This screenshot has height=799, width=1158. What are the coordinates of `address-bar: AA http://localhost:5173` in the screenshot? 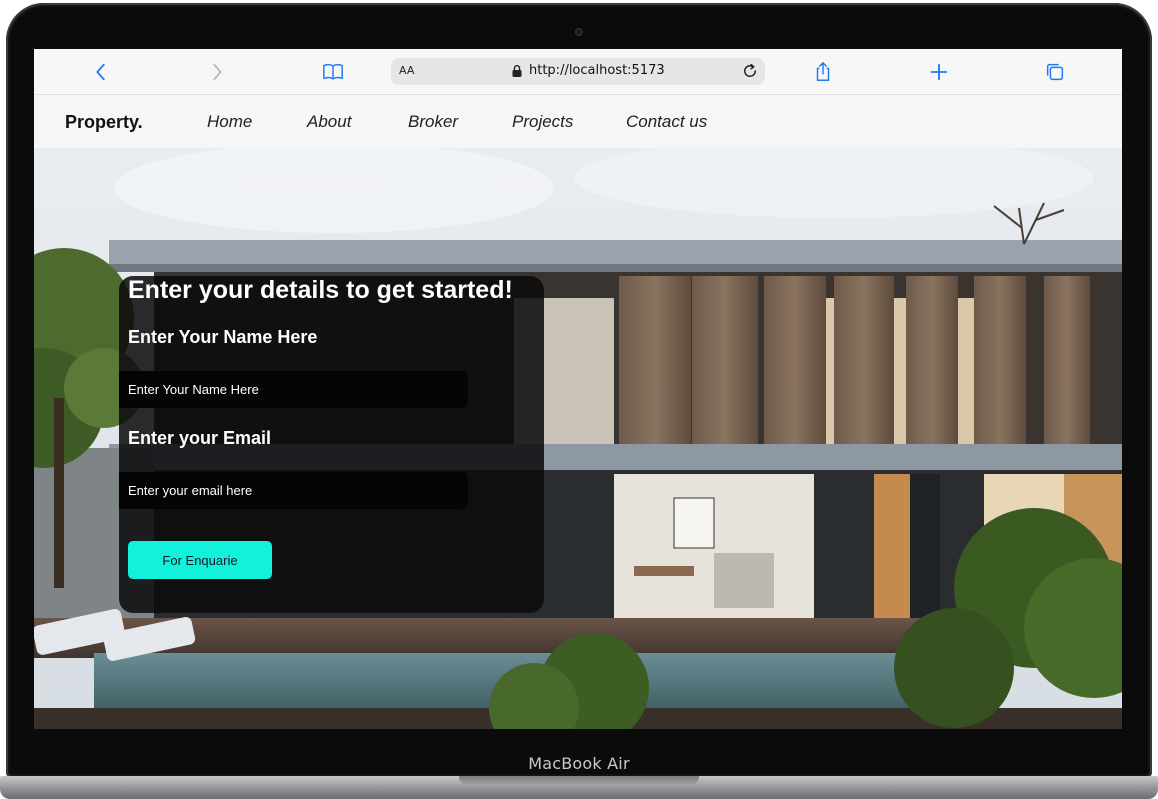 It's located at (578, 71).